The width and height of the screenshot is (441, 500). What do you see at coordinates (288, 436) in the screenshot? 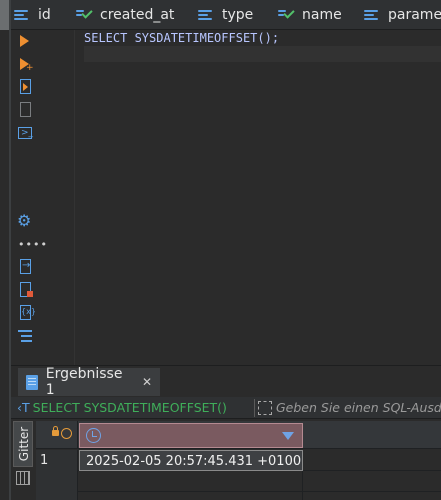
I see `dropdown-icon` at bounding box center [288, 436].